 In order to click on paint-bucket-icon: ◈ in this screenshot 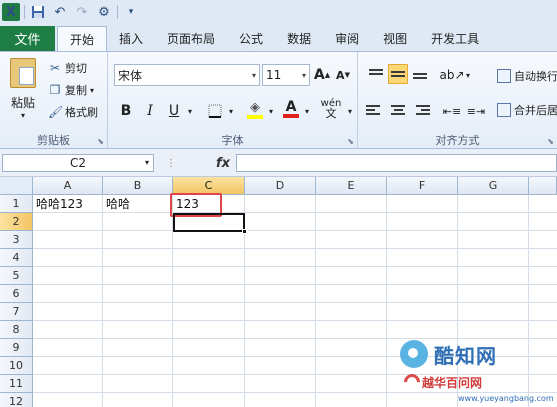, I will do `click(255, 107)`.